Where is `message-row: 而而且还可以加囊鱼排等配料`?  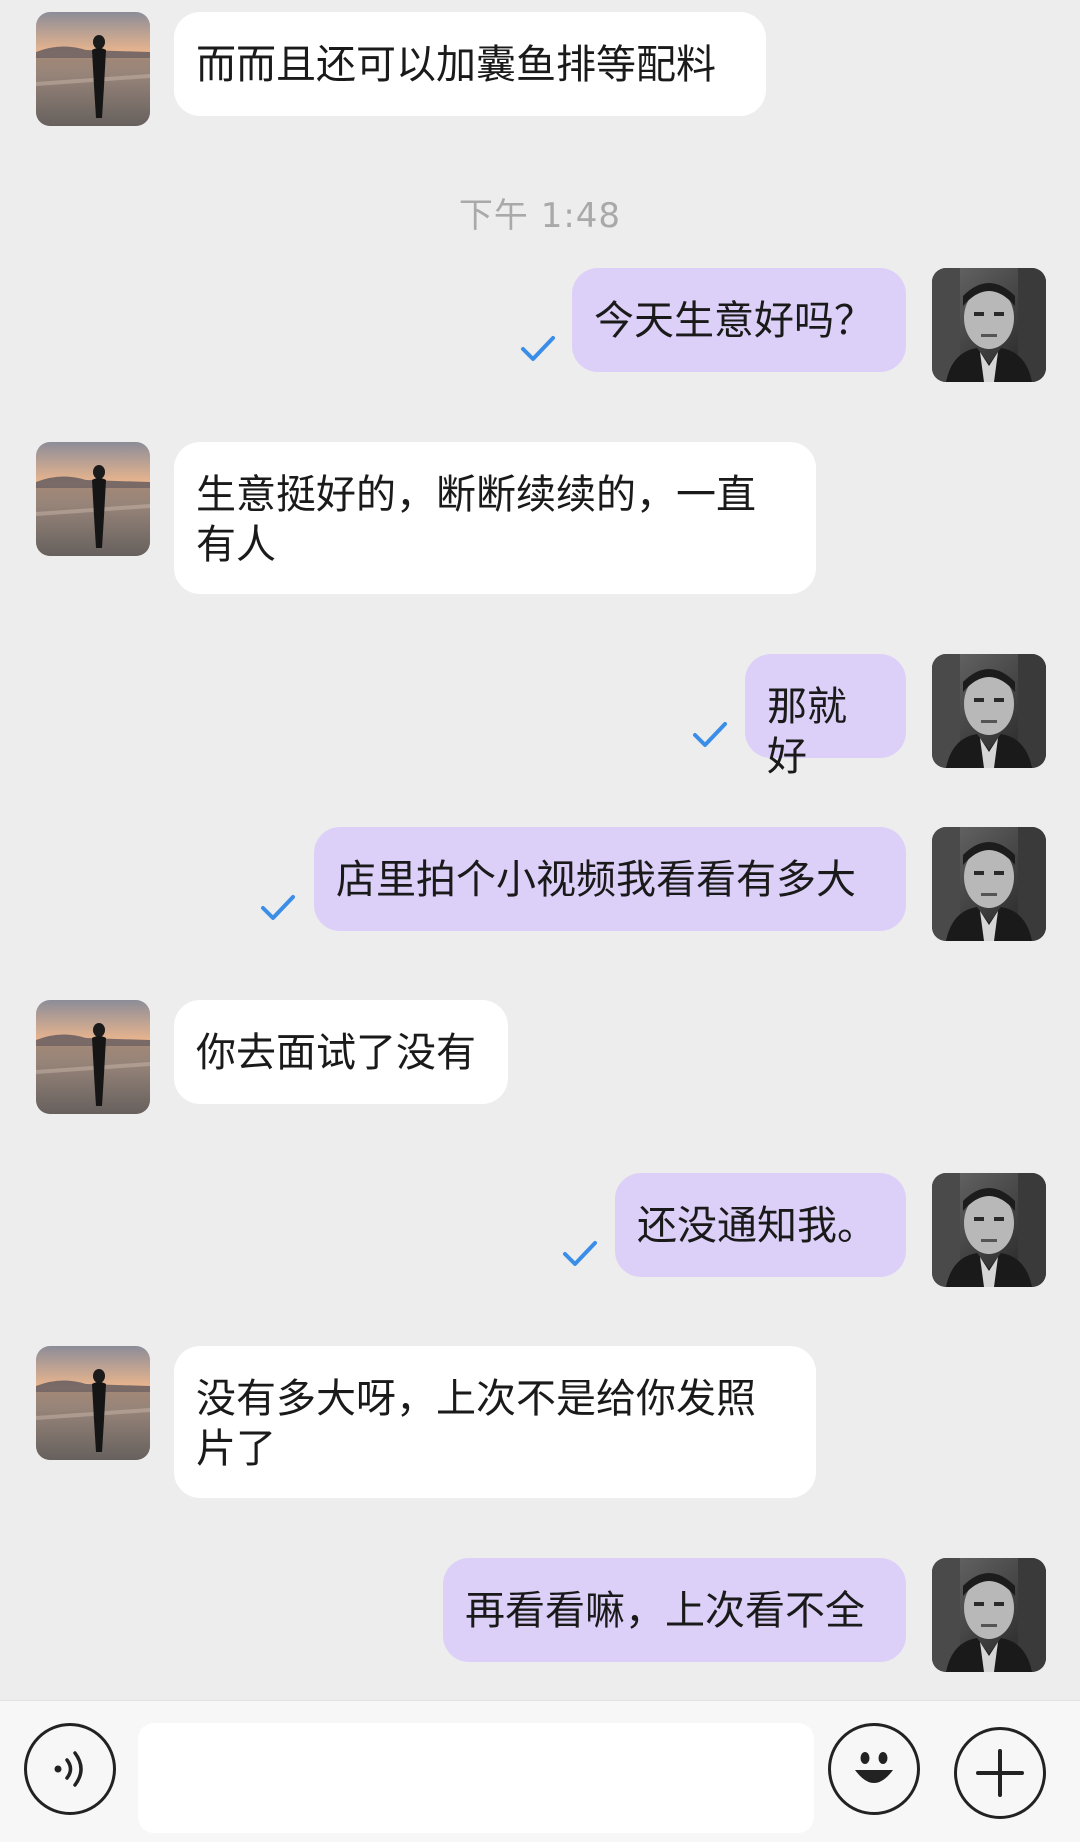
message-row: 而而且还可以加囊鱼排等配料 is located at coordinates (540, 69).